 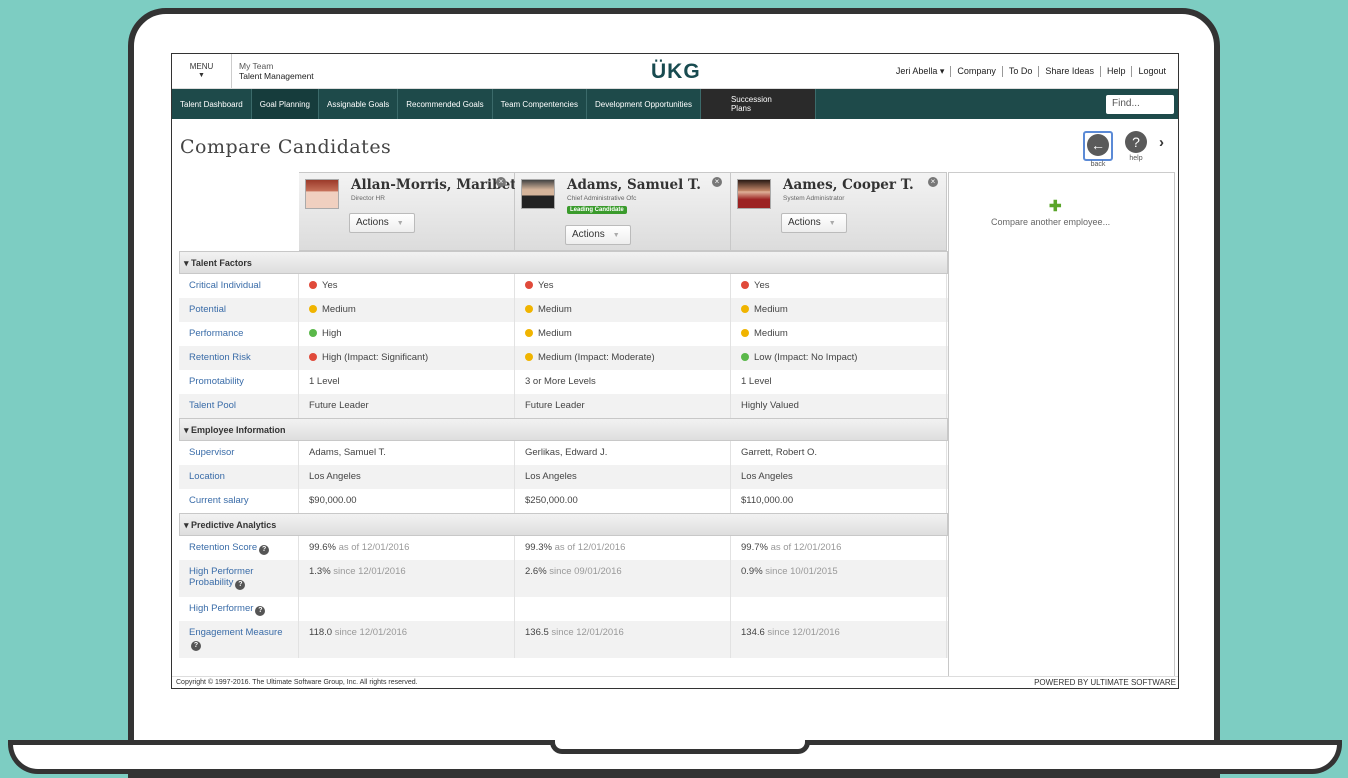 I want to click on menu-label: MENU, so click(x=201, y=66).